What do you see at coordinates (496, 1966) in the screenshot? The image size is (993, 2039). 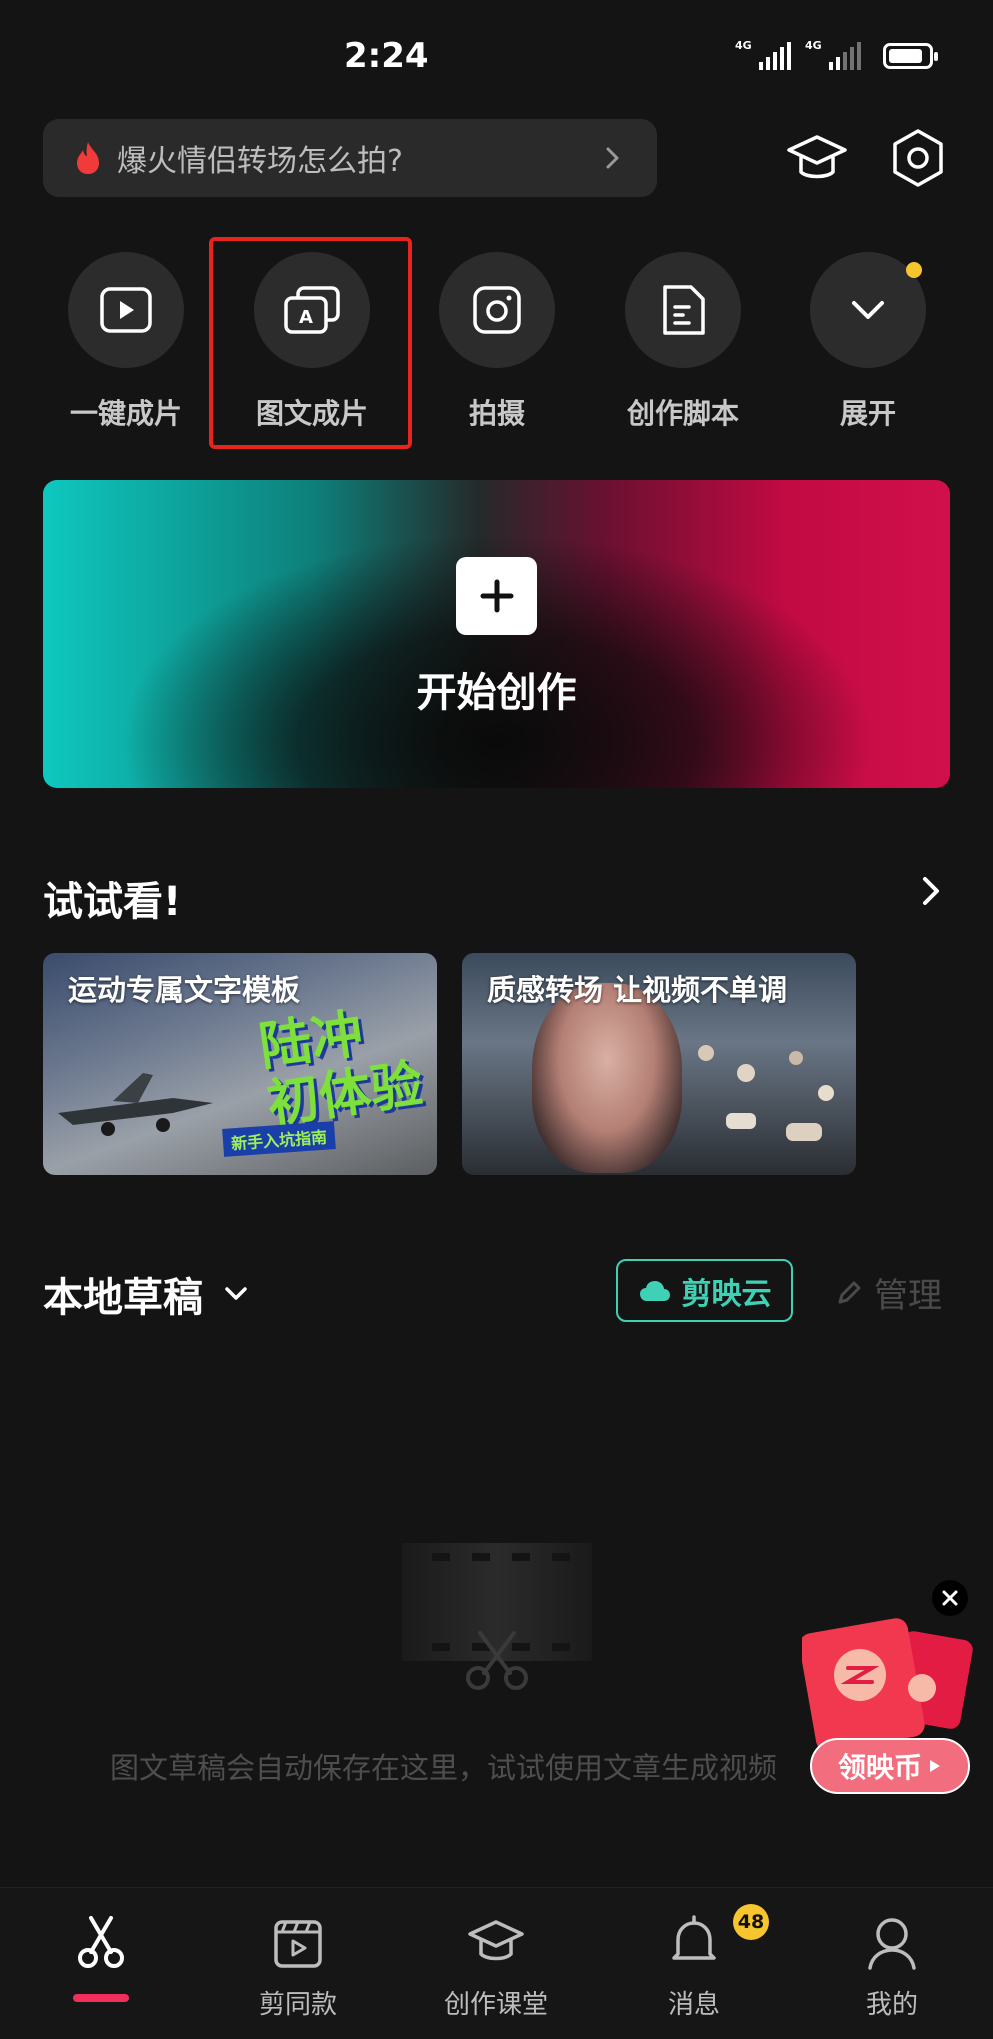 I see `tab-creator-class: 创作课堂` at bounding box center [496, 1966].